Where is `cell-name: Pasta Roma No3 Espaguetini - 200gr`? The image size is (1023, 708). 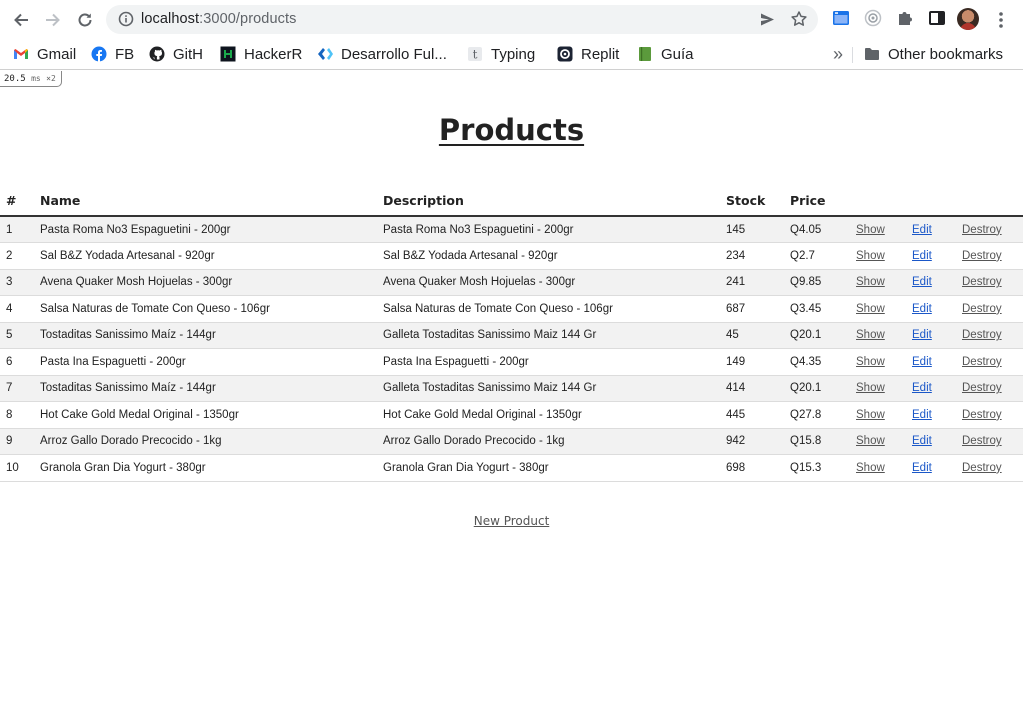 cell-name: Pasta Roma No3 Espaguetini - 200gr is located at coordinates (205, 229).